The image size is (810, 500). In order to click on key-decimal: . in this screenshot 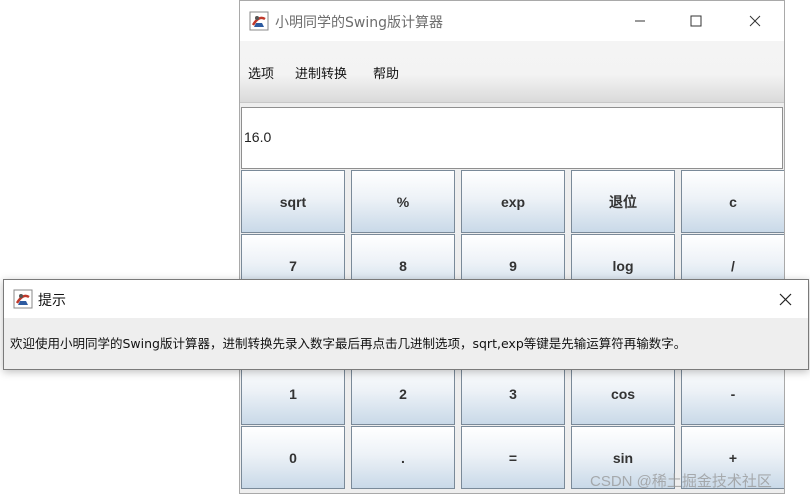, I will do `click(403, 457)`.